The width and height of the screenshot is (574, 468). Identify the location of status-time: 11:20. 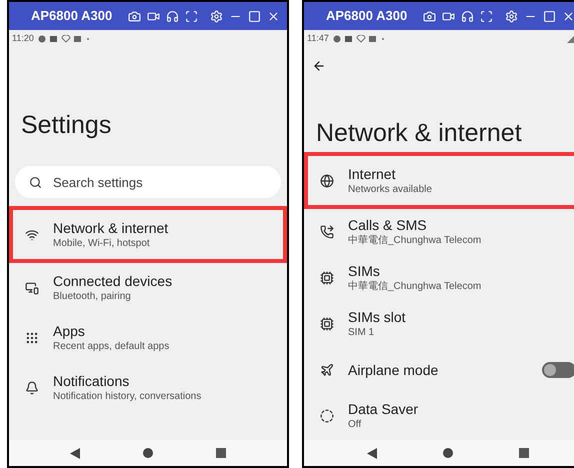
(23, 39).